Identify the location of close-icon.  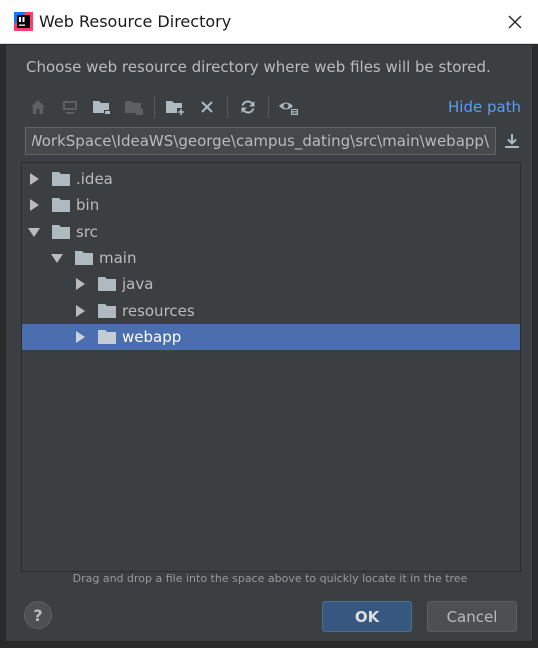
(515, 22).